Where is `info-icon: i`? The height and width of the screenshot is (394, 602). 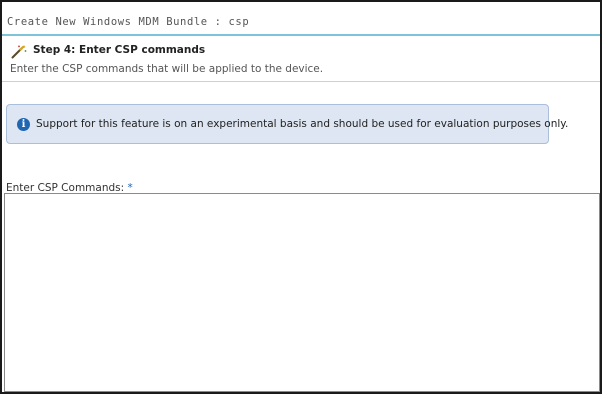
info-icon: i is located at coordinates (23, 124).